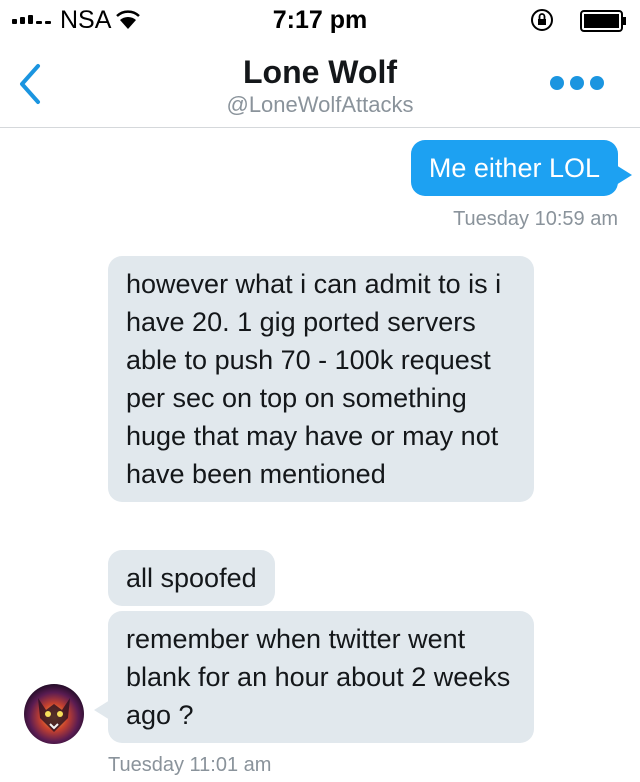 Image resolution: width=640 pixels, height=782 pixels. What do you see at coordinates (624, 175) in the screenshot?
I see `sent-bubble-tail` at bounding box center [624, 175].